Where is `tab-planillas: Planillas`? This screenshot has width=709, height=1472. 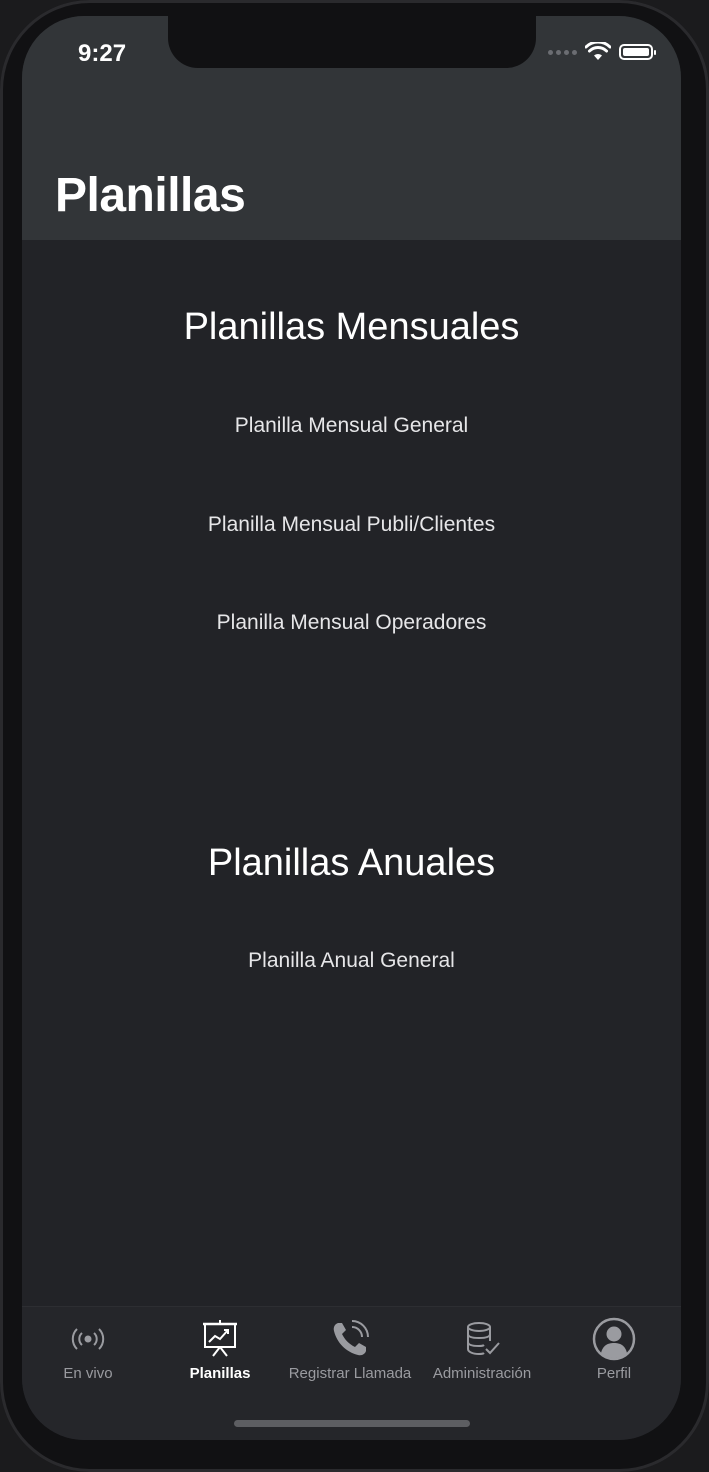
tab-planillas: Planillas is located at coordinates (220, 1357).